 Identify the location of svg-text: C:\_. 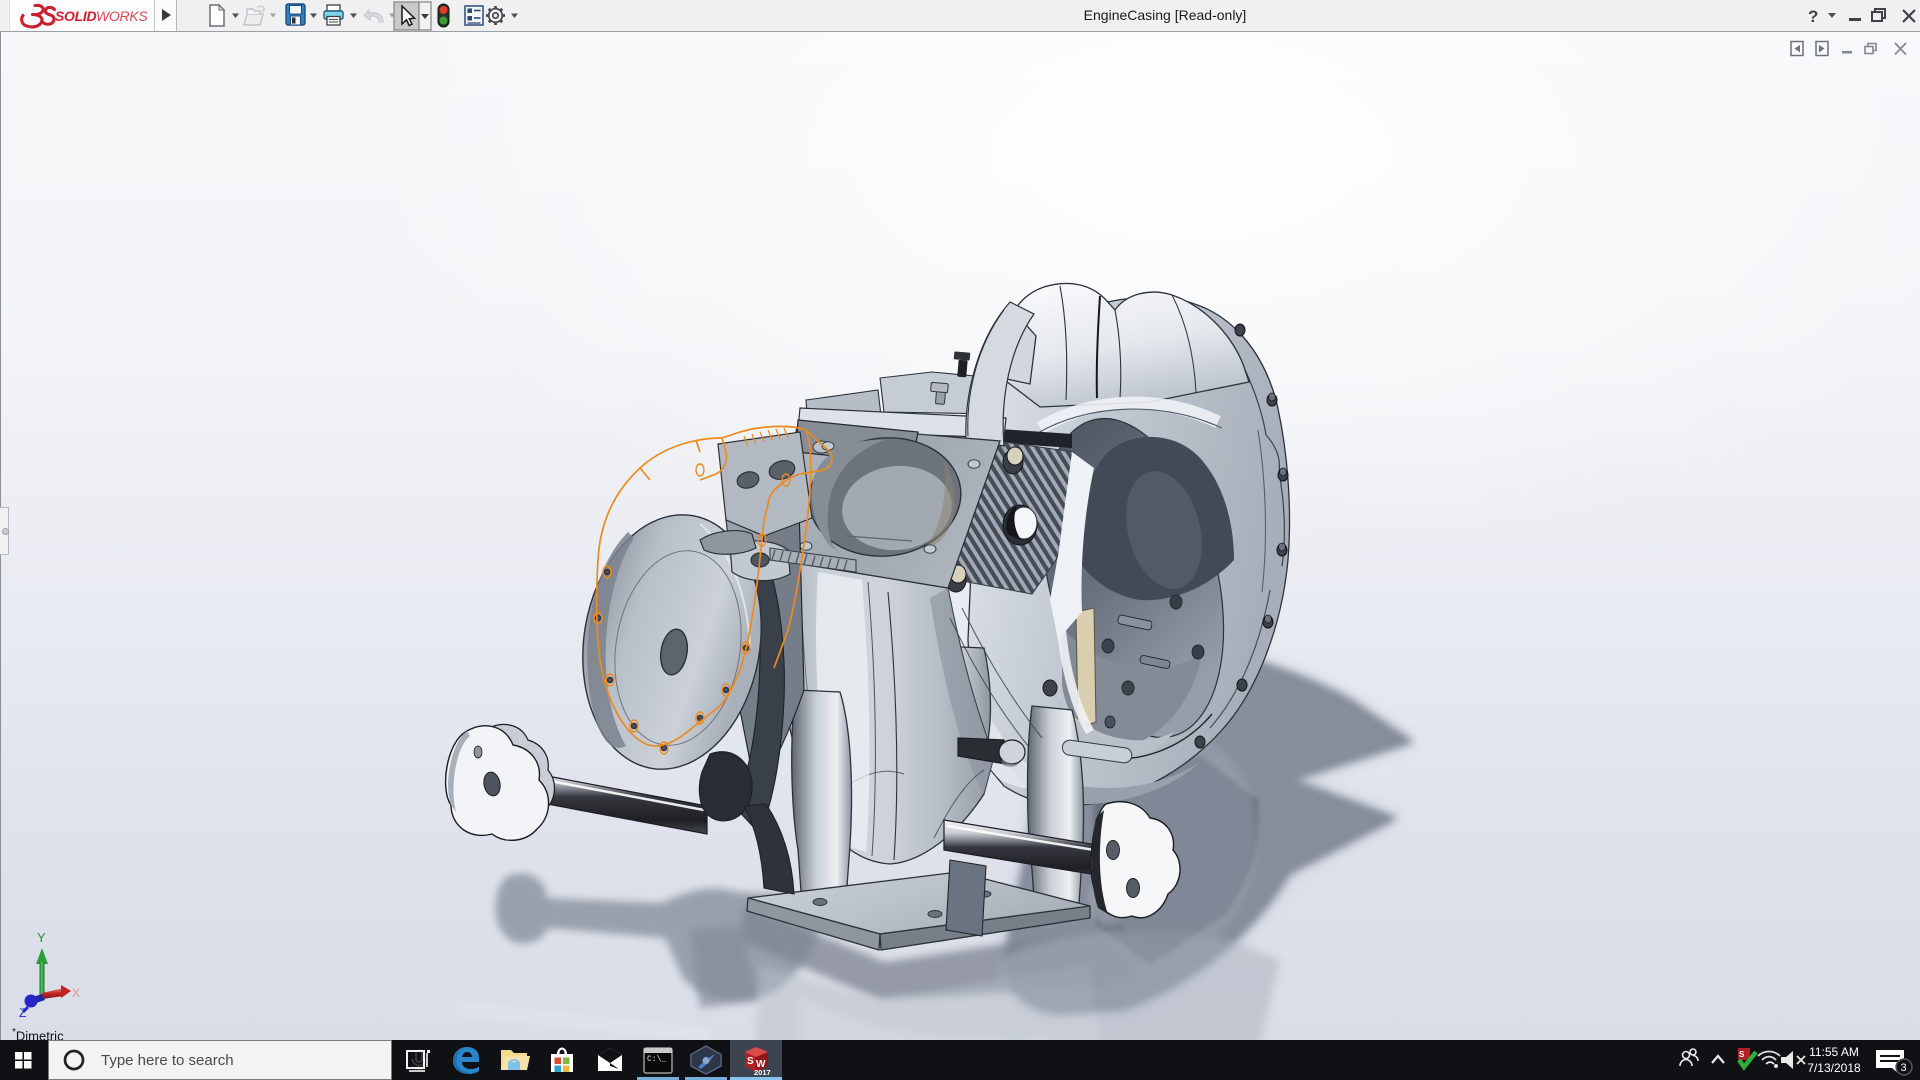
(656, 1059).